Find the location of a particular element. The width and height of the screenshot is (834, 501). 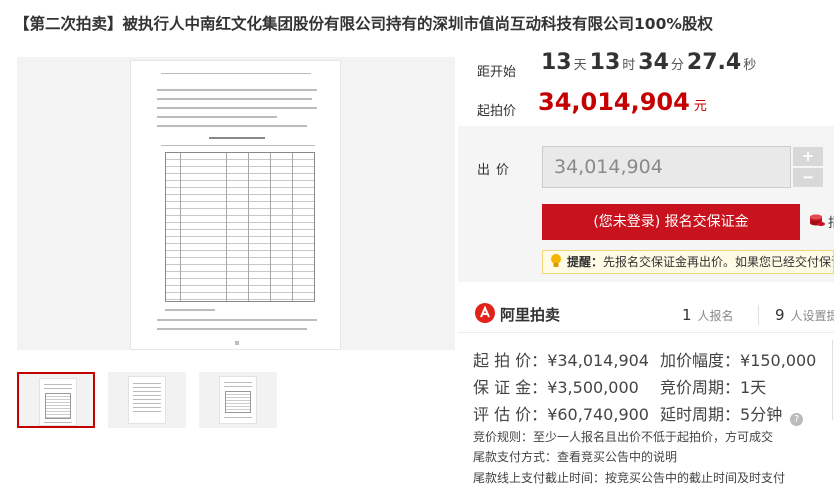

info-increment: 加价幅度：¥150,000 is located at coordinates (738, 359).